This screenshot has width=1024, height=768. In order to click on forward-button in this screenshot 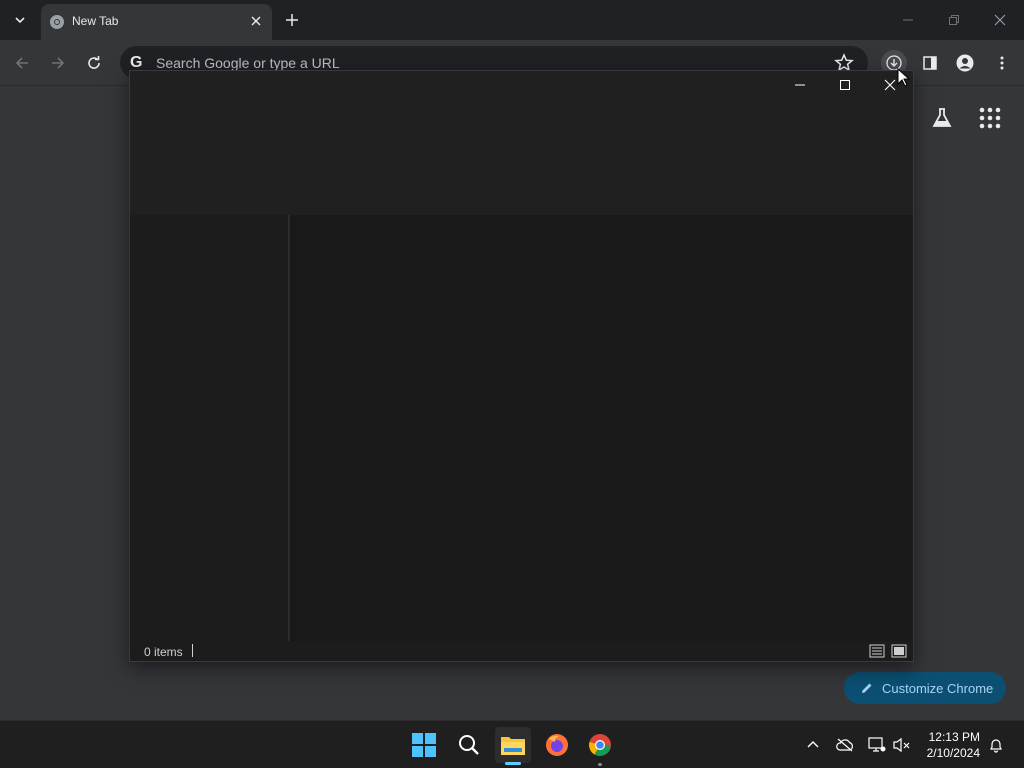, I will do `click(58, 63)`.